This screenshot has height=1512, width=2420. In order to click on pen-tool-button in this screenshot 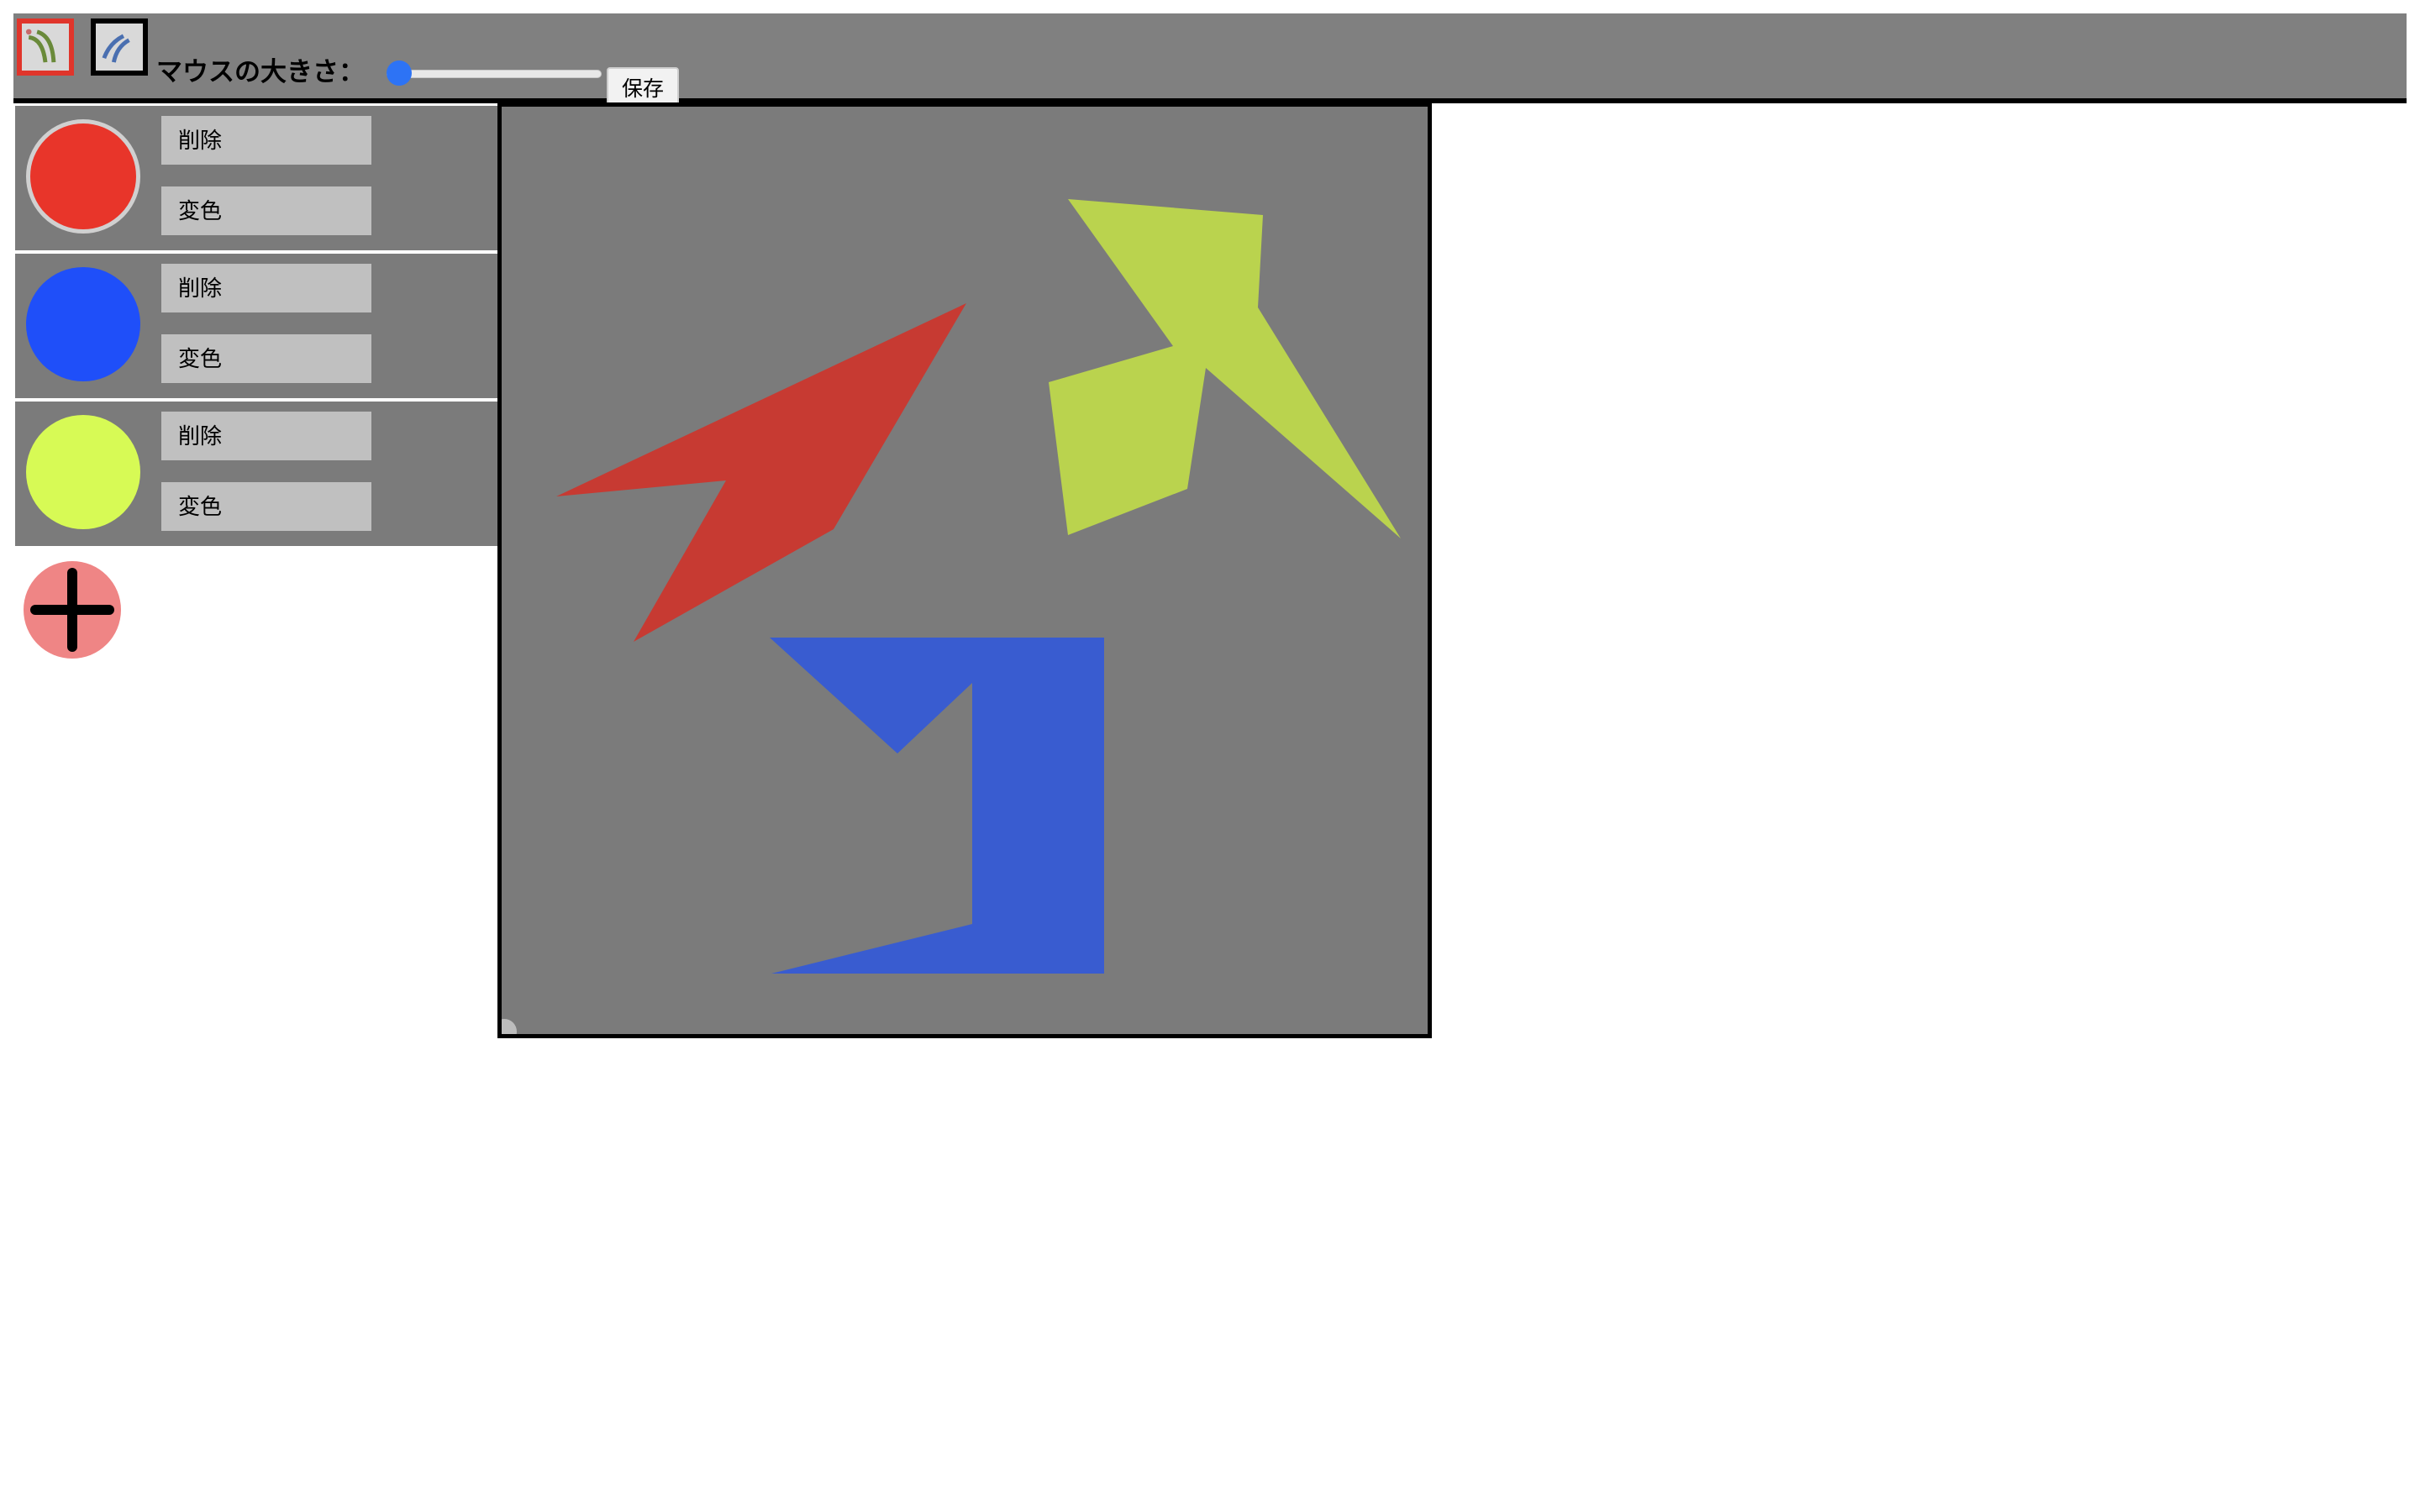, I will do `click(45, 47)`.